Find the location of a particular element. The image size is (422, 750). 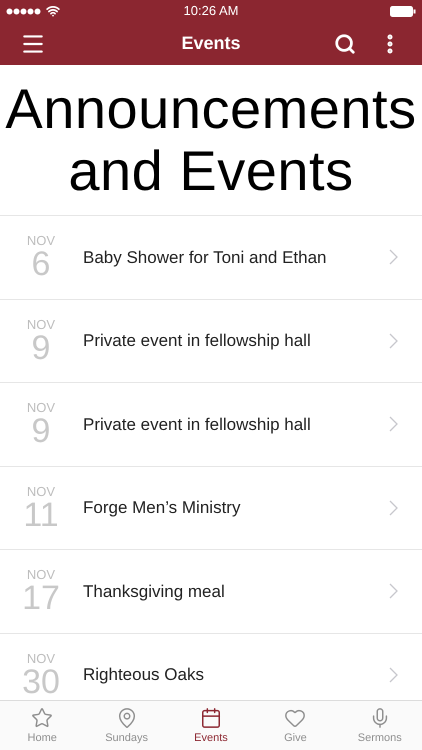

event-title: Thanksgiving meal is located at coordinates (154, 591).